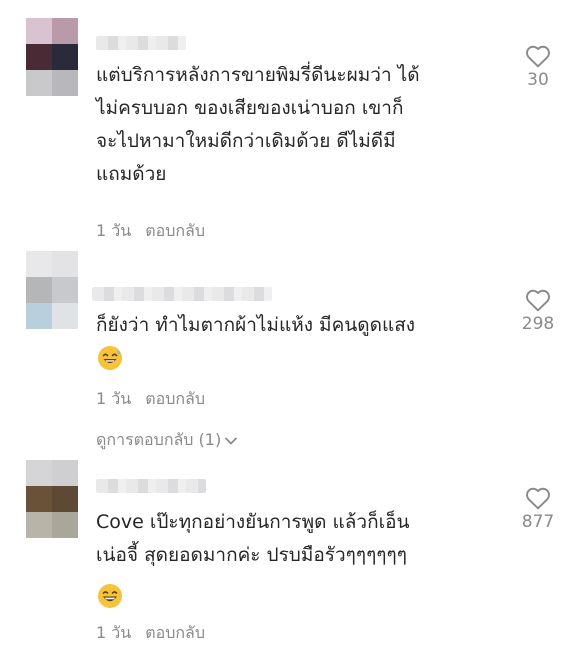  I want to click on like-count: 30, so click(538, 80).